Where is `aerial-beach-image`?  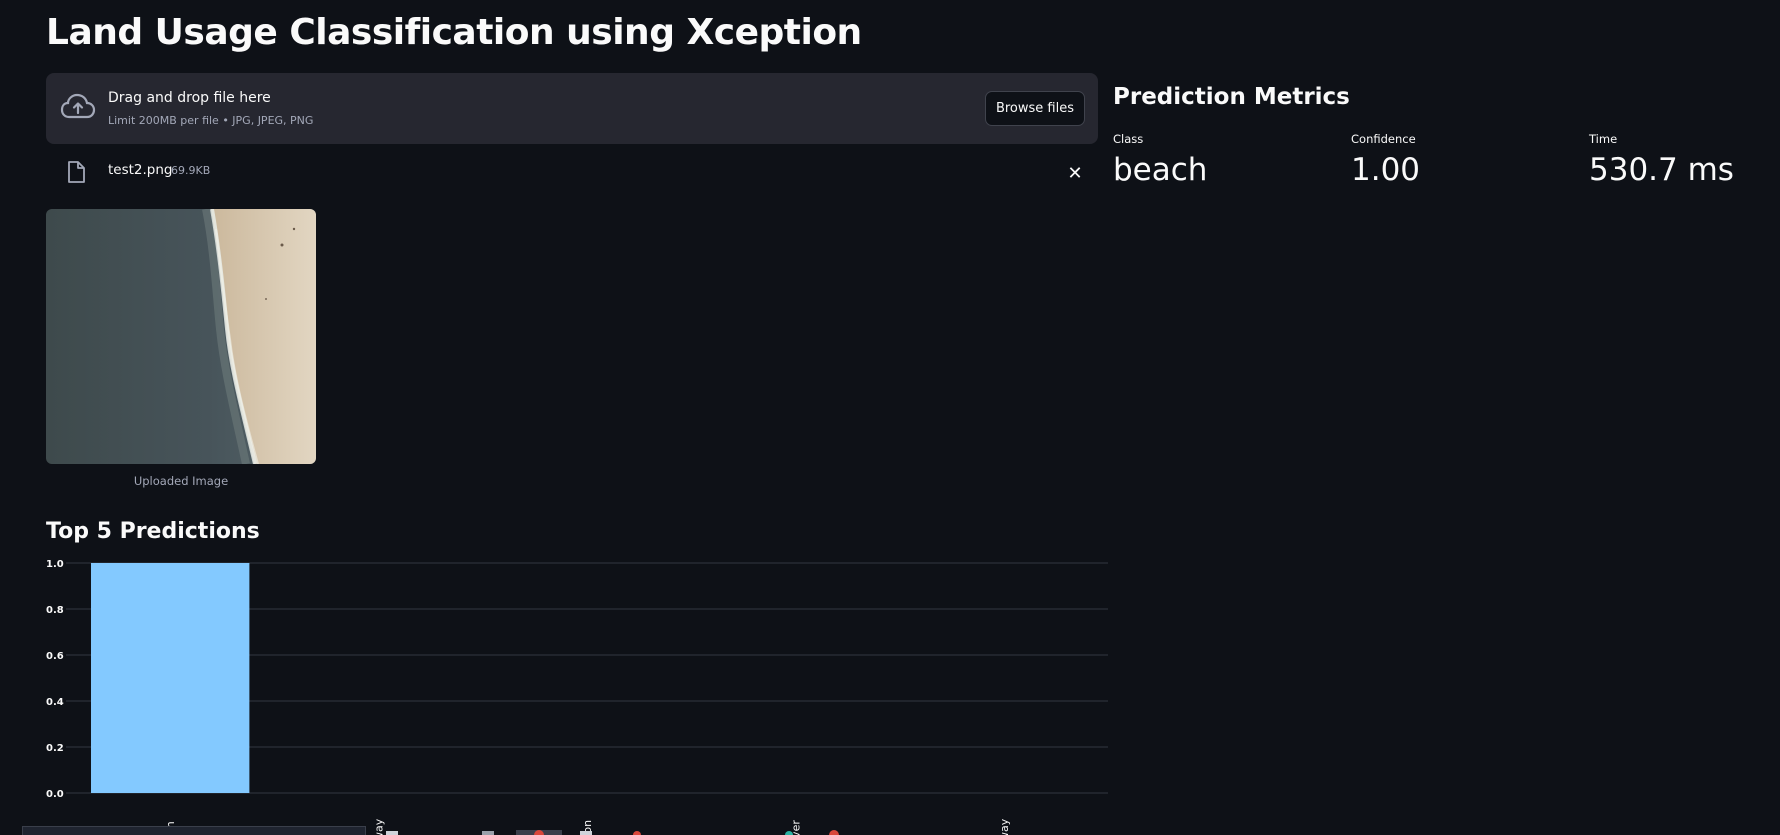 aerial-beach-image is located at coordinates (181, 336).